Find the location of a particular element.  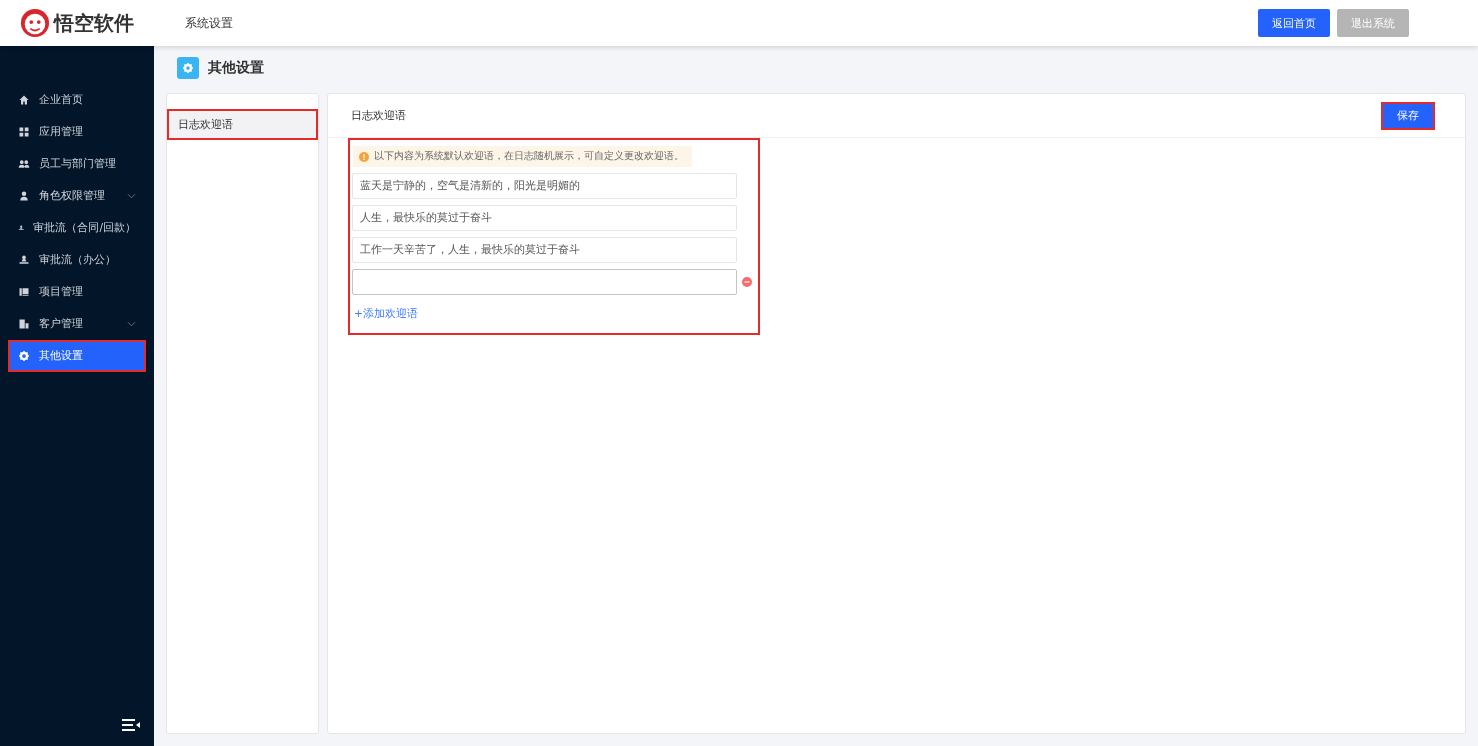

sidebar-item: 应用管理 is located at coordinates (77, 132).